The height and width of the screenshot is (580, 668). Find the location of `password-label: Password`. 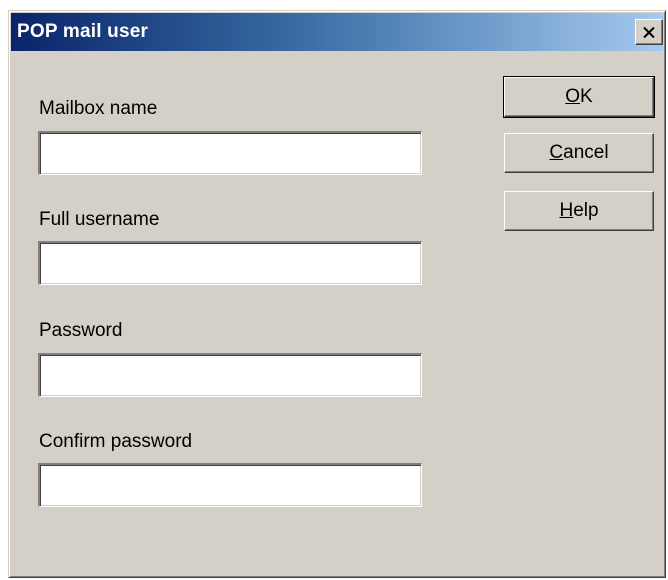

password-label: Password is located at coordinates (81, 330).